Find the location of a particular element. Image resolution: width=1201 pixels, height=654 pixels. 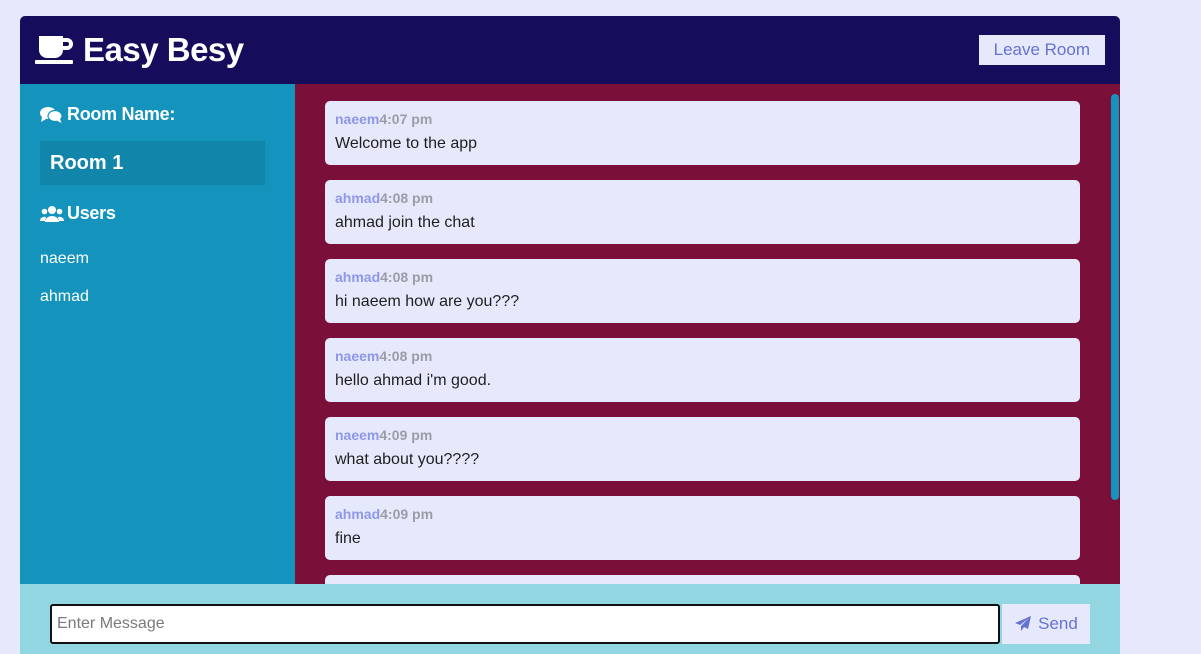

room-heading-label: Room Name: is located at coordinates (121, 114).